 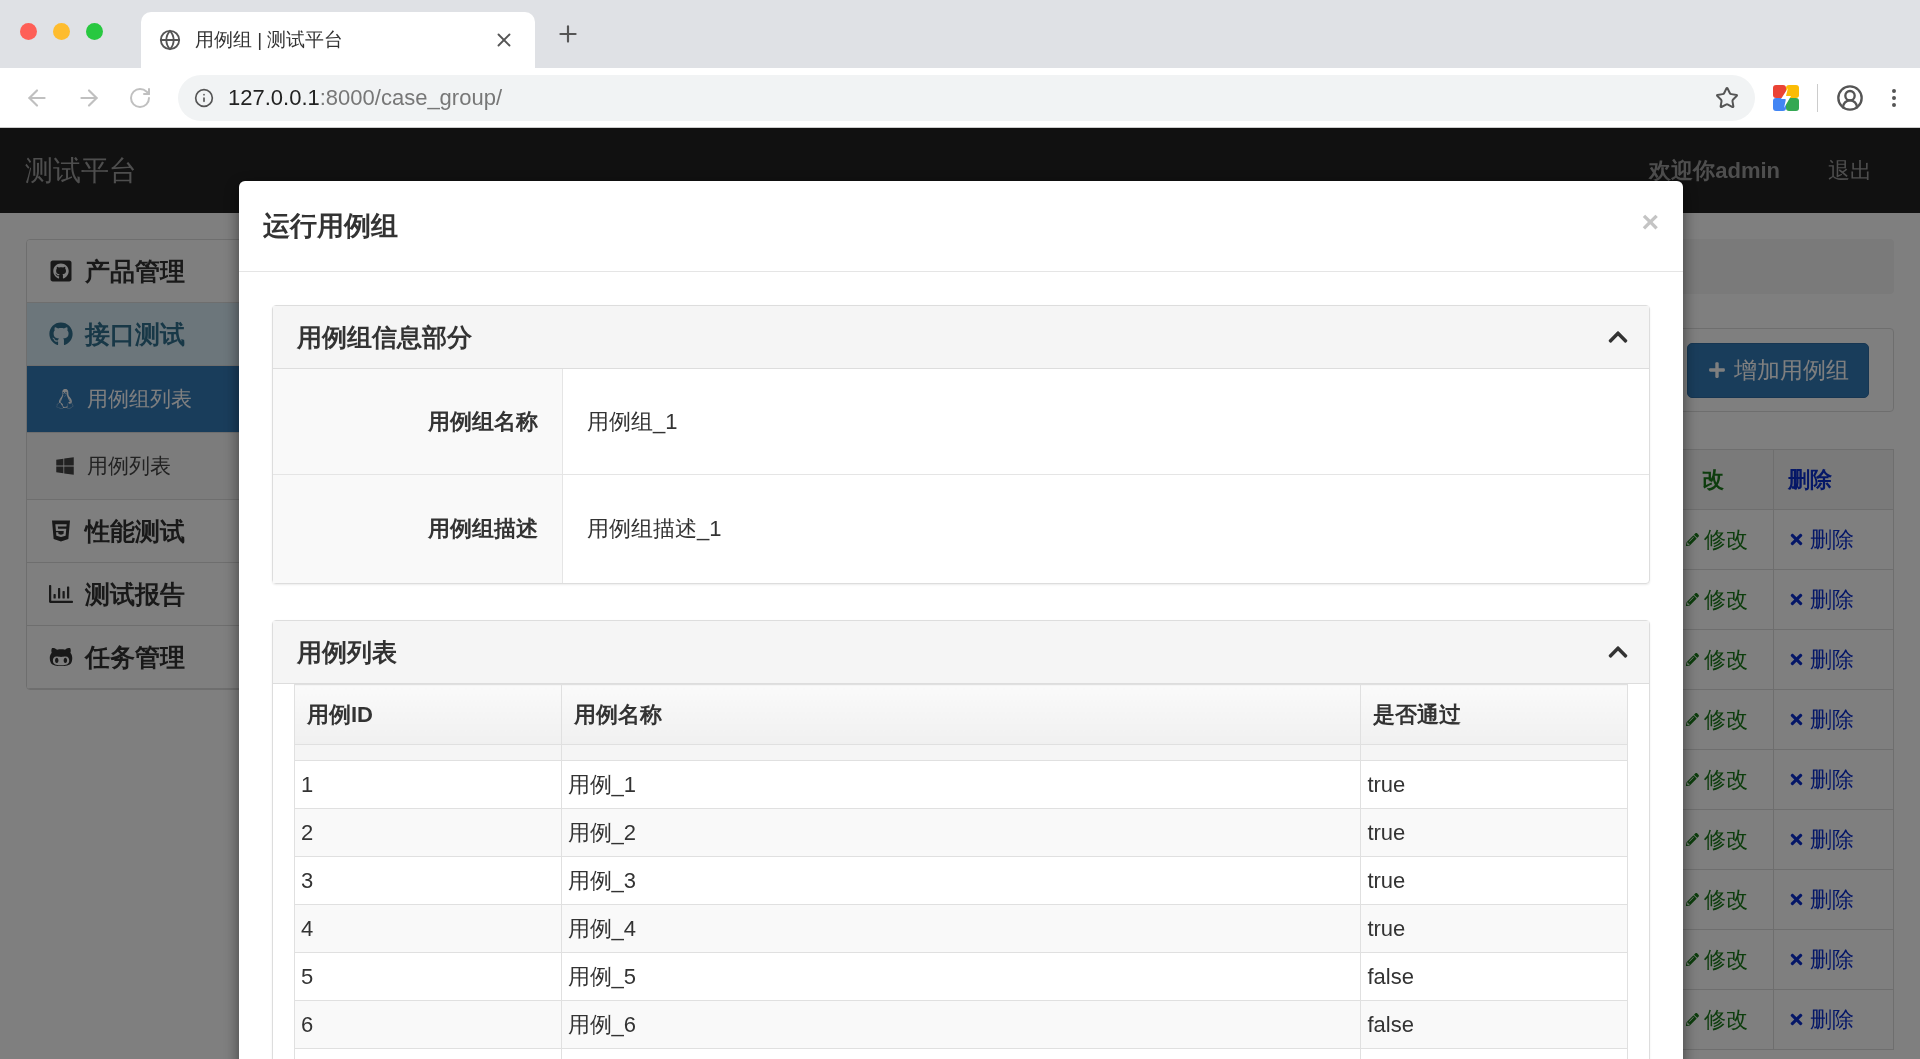 I want to click on add-group-button: 增加用例组, so click(x=1778, y=370).